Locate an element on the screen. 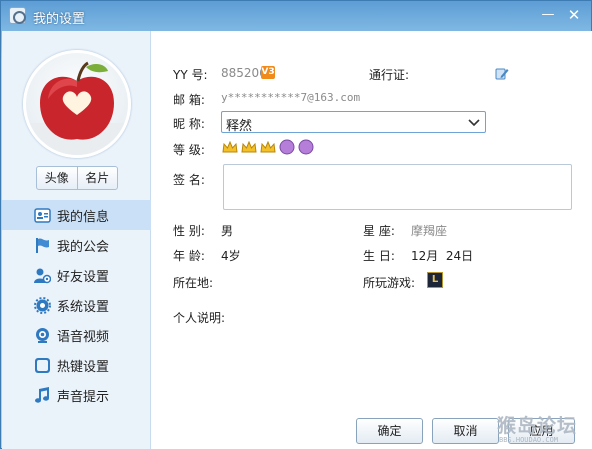  music-note-icon is located at coordinates (42, 395).